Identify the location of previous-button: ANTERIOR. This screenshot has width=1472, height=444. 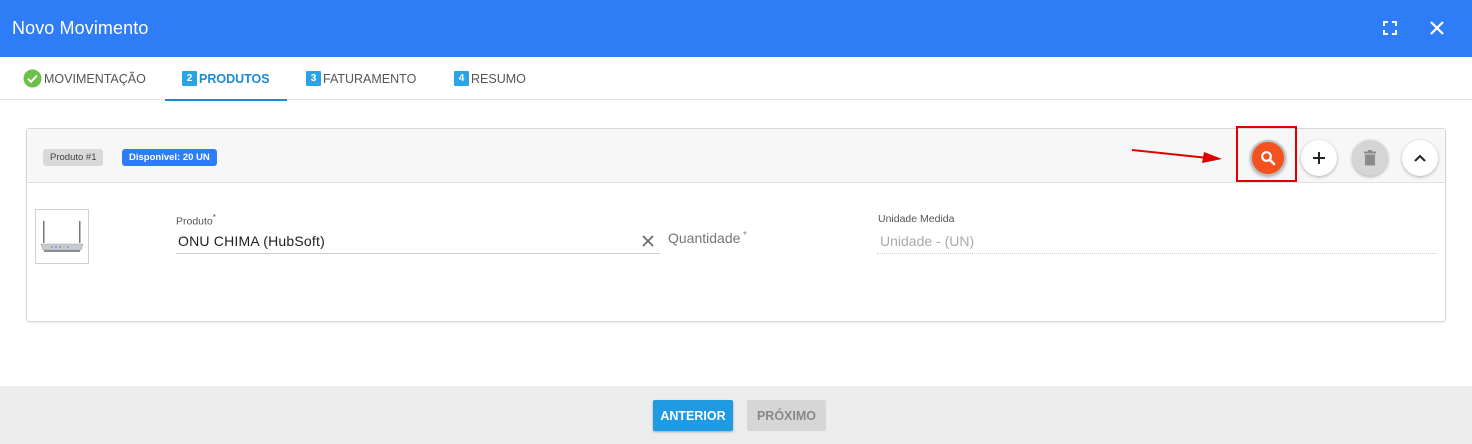
(693, 415).